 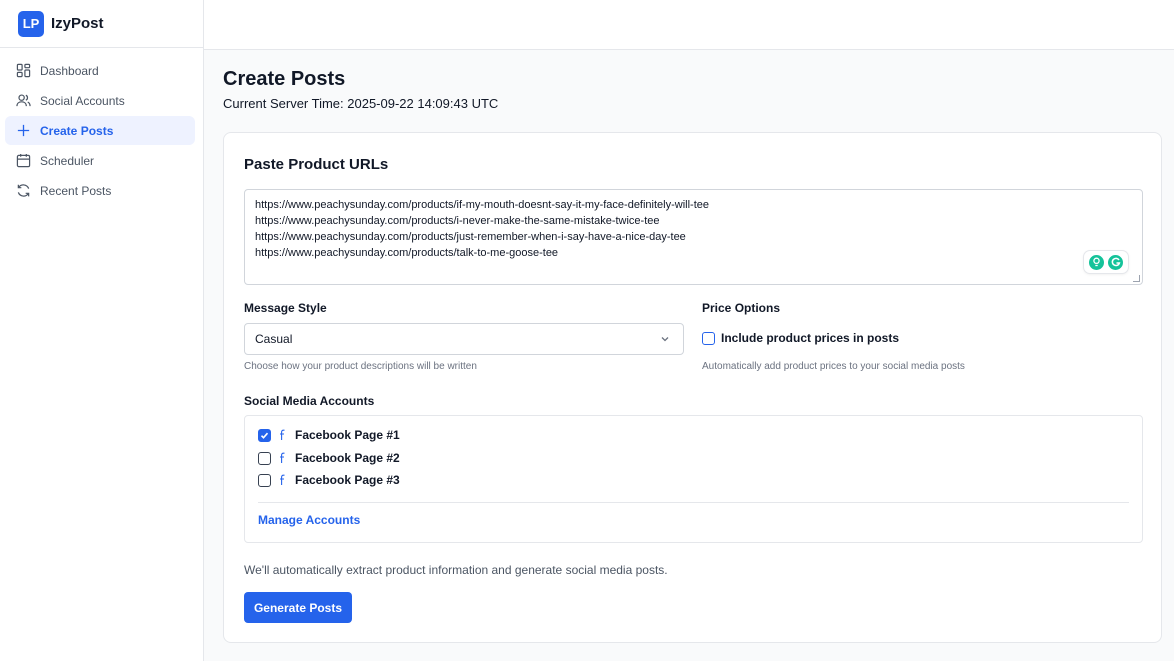 I want to click on sidebar-item-label: Create Posts, so click(x=77, y=130).